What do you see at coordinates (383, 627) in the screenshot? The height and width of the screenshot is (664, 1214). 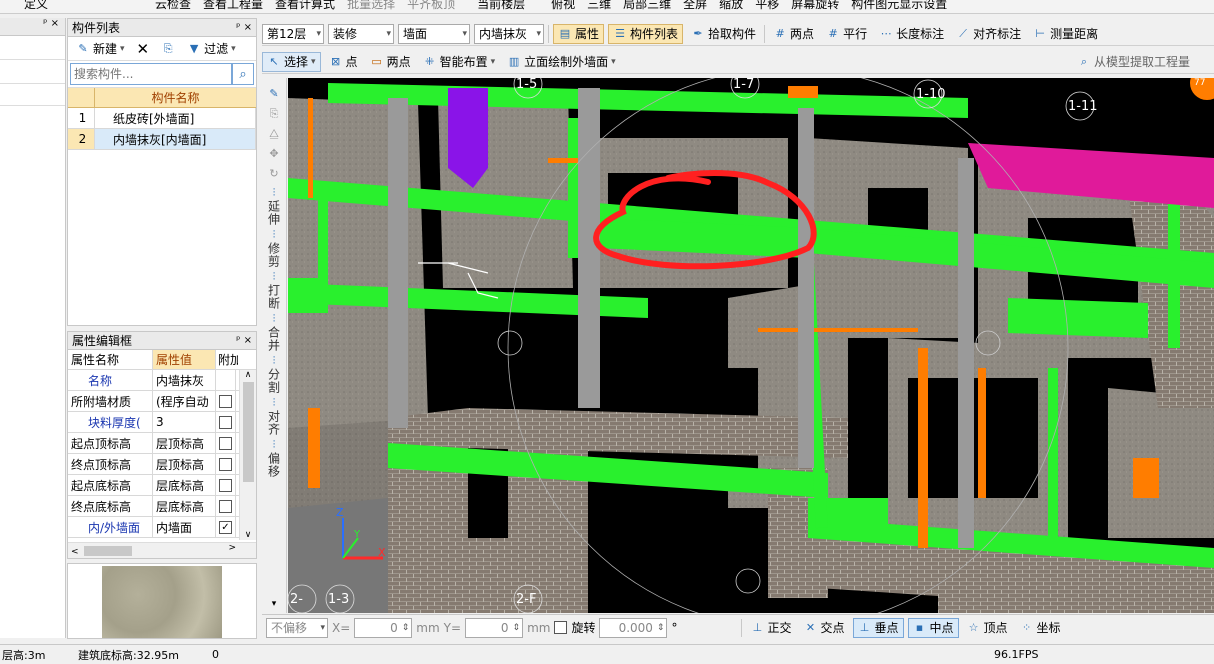 I see `x-input: 0 ⇕` at bounding box center [383, 627].